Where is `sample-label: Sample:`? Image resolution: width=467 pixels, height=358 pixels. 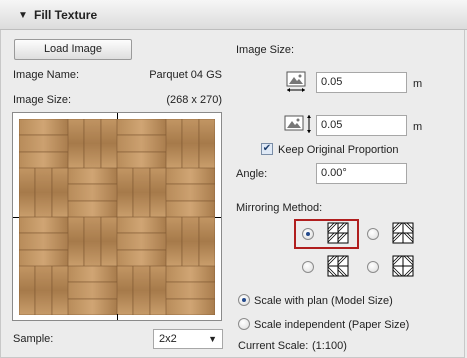
sample-label: Sample: is located at coordinates (33, 339).